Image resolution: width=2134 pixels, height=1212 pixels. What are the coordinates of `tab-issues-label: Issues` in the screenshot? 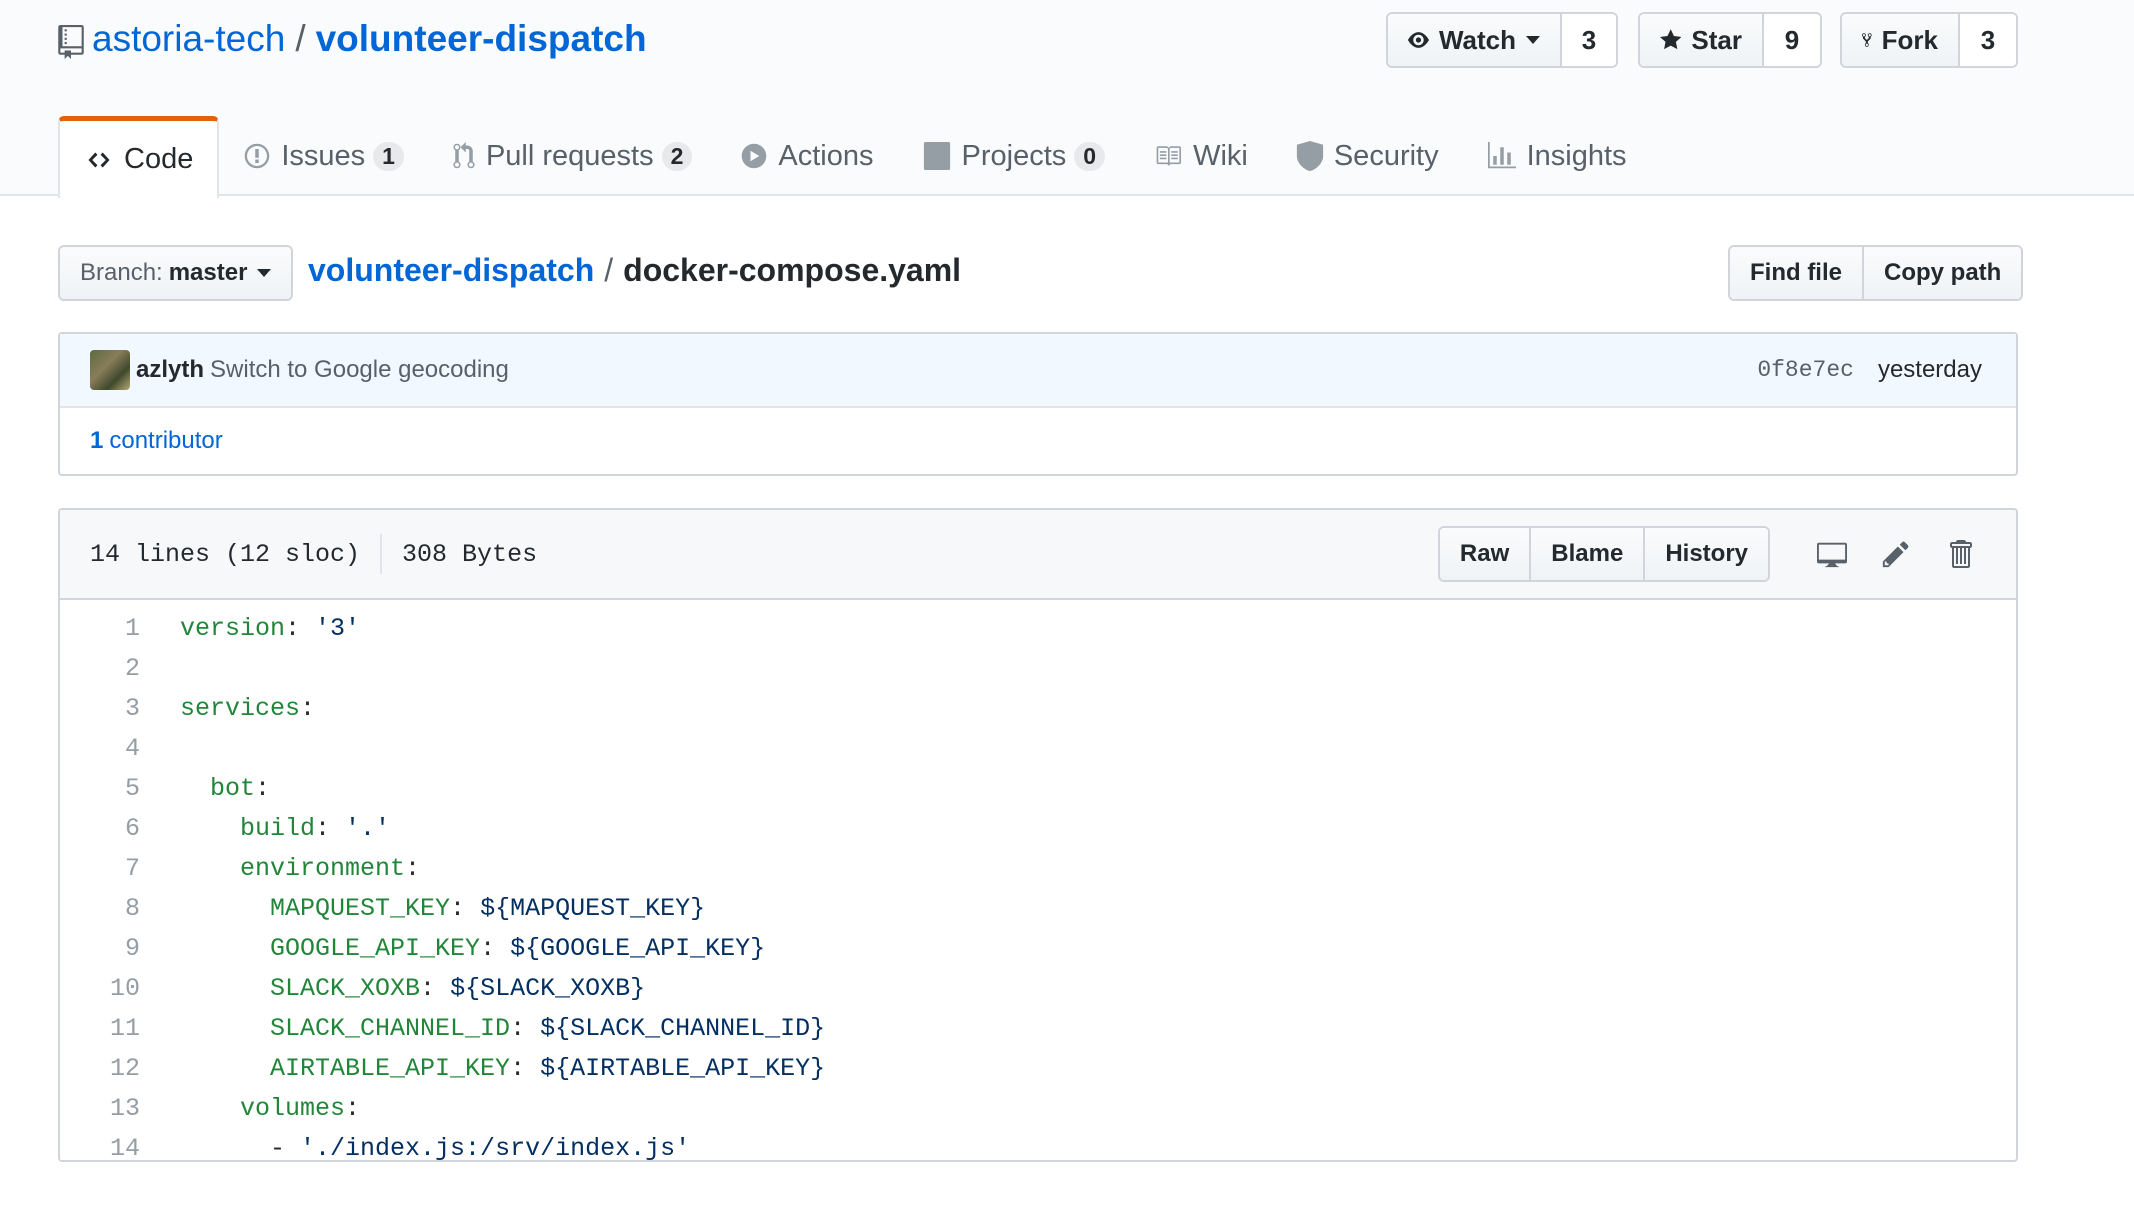 It's located at (323, 155).